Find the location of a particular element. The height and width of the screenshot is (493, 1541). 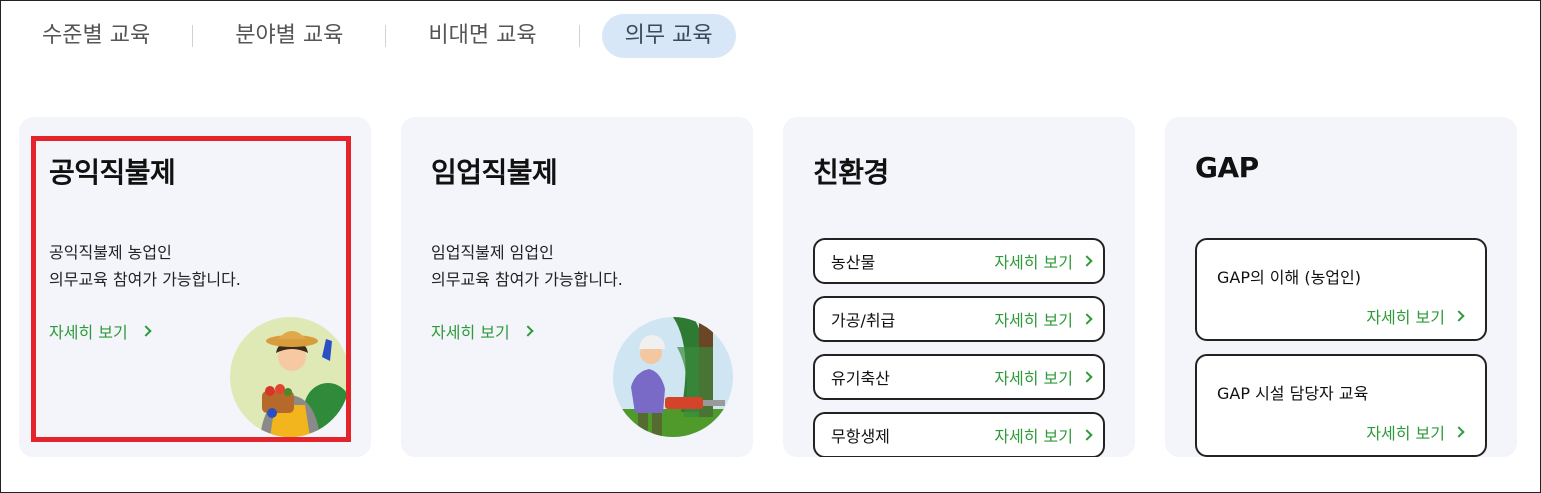

education-tabs: 수준별 교육 분야별 교육 비대면 교육 의무 교육 is located at coordinates (379, 36).